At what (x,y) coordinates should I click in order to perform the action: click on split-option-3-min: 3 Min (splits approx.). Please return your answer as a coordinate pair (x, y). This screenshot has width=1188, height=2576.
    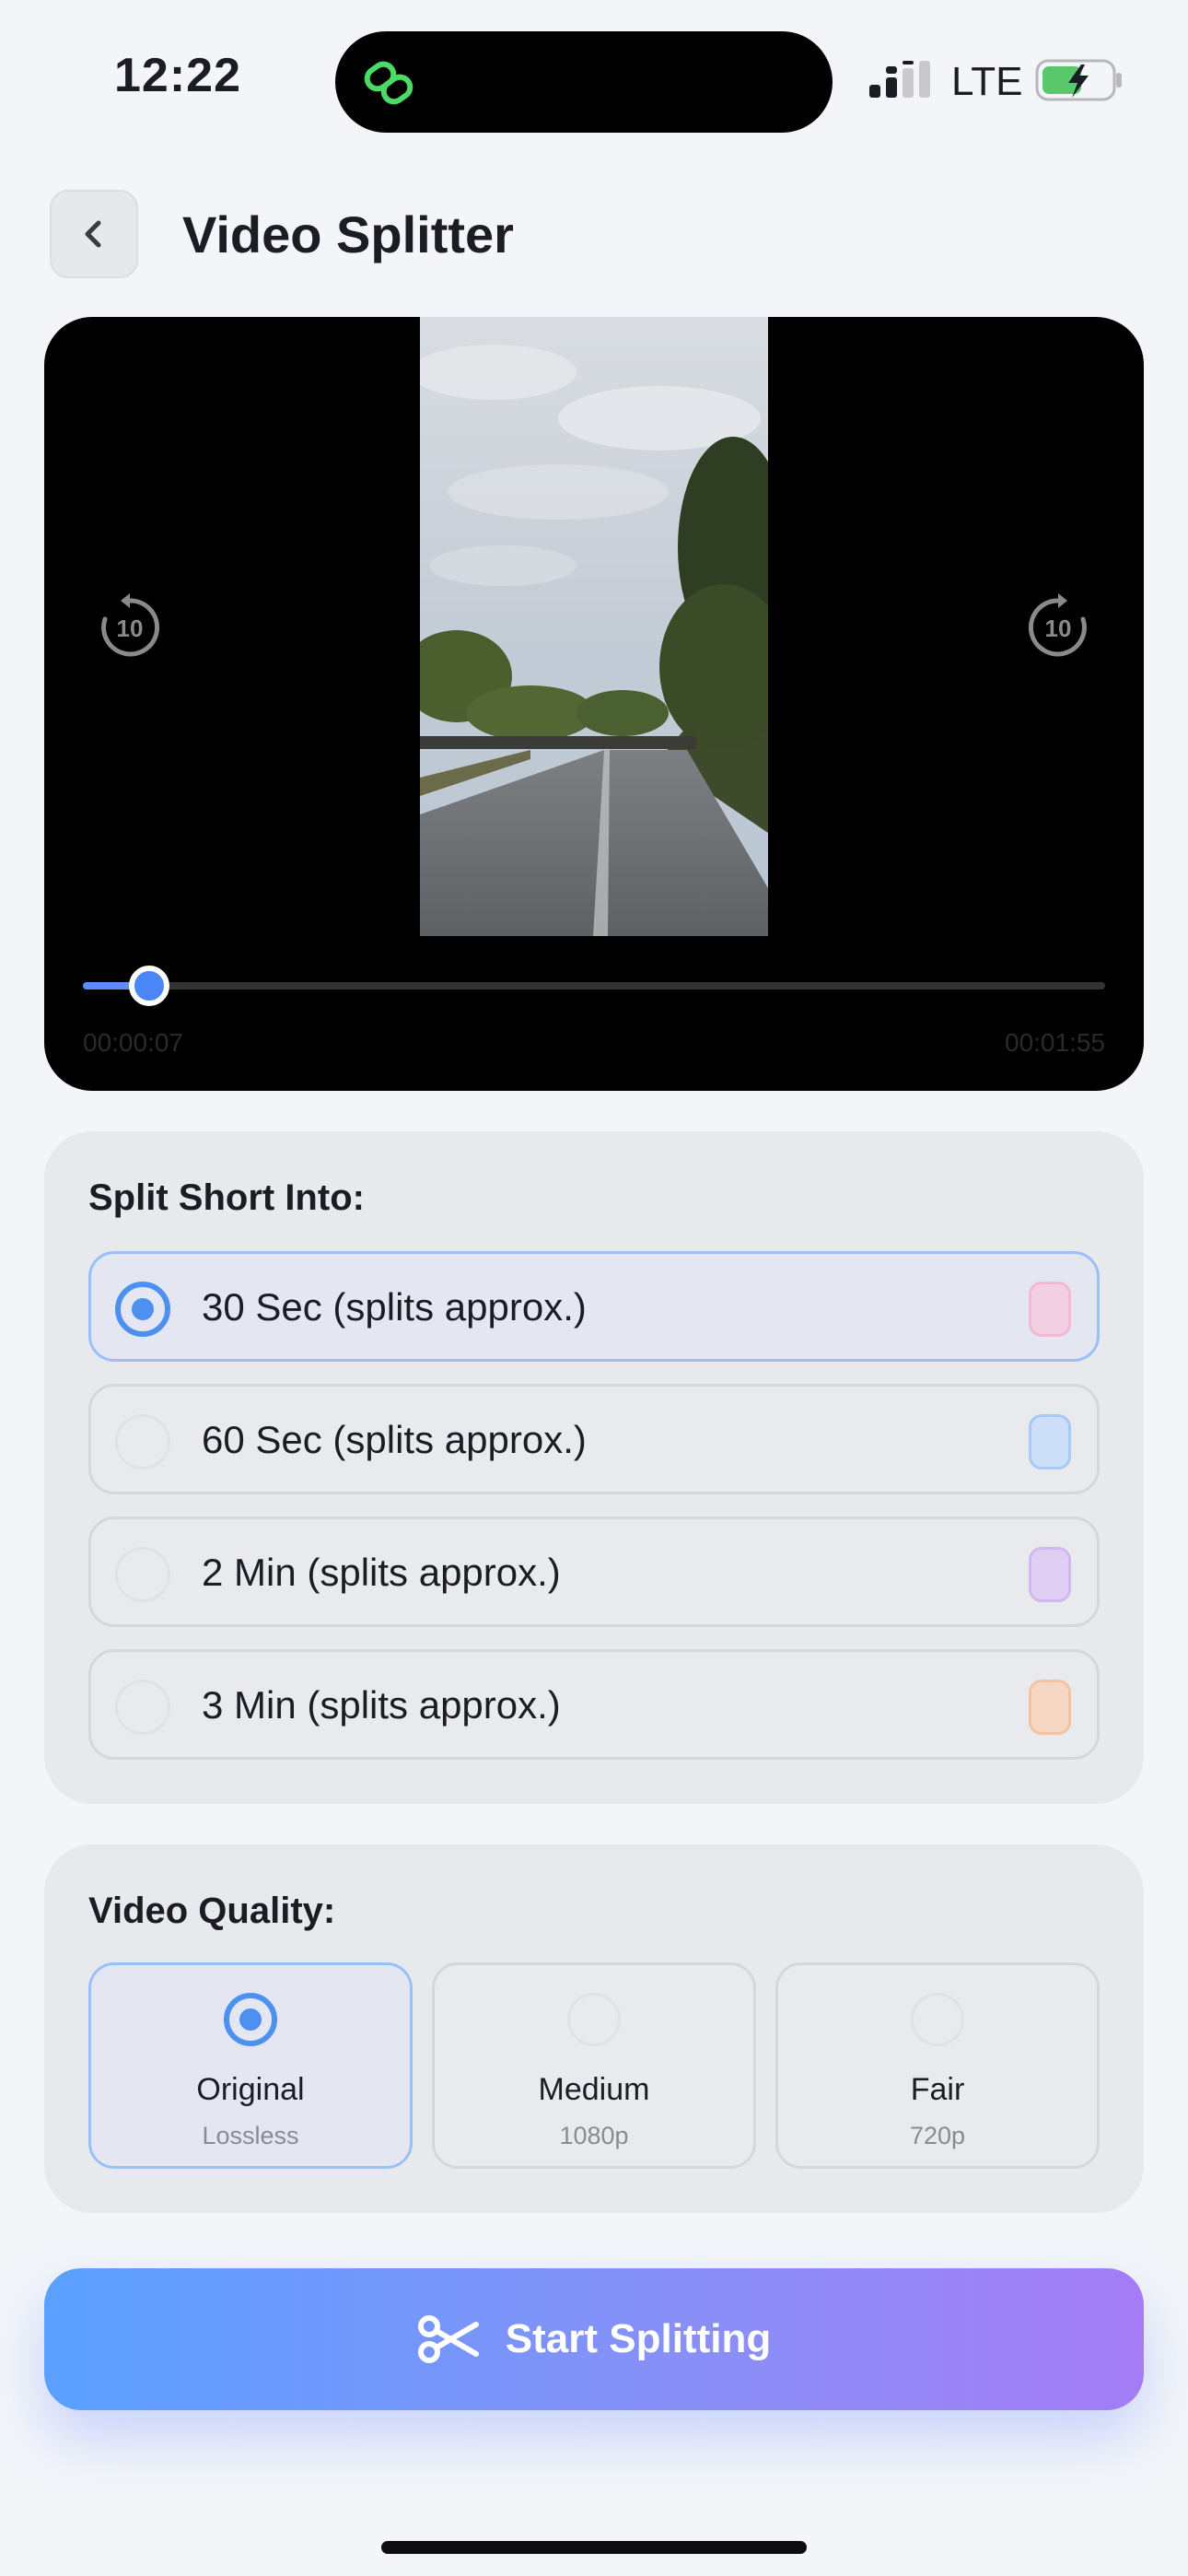
    Looking at the image, I should click on (594, 1704).